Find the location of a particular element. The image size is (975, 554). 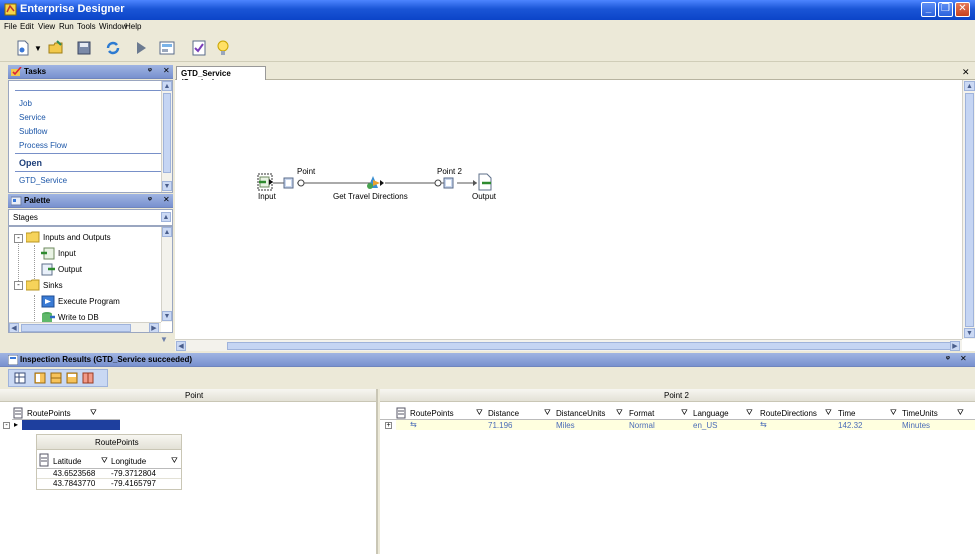

input-node-icon is located at coordinates (266, 183).